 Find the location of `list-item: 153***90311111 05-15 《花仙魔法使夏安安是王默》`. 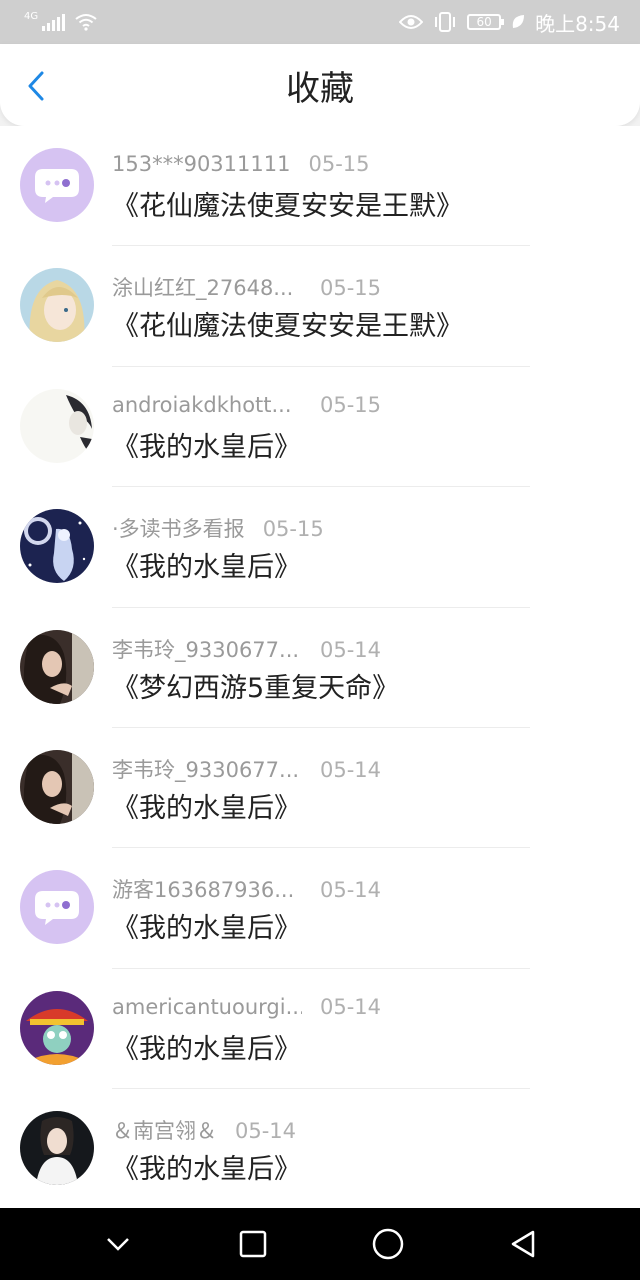

list-item: 153***90311111 05-15 《花仙魔法使夏安安是王默》 is located at coordinates (320, 186).